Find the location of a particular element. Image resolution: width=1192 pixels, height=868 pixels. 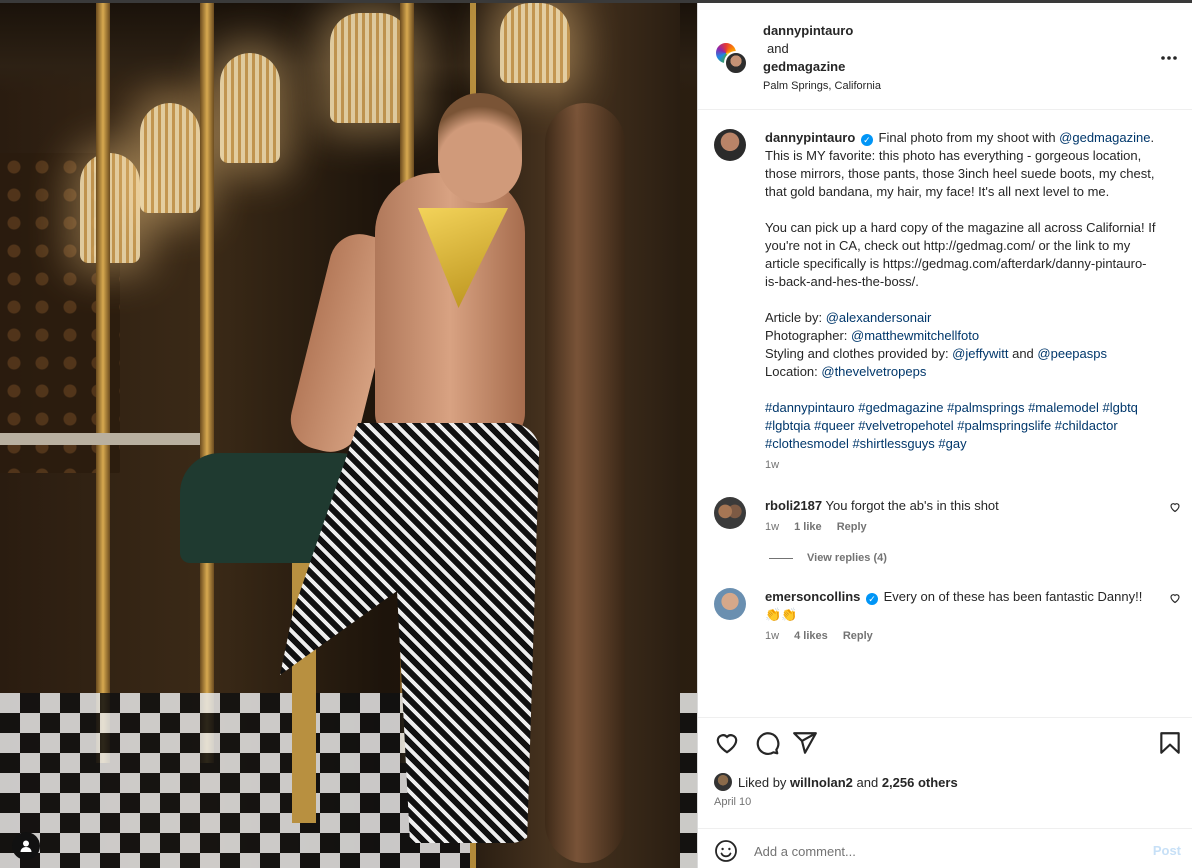

caption-time: 1w is located at coordinates (772, 465).